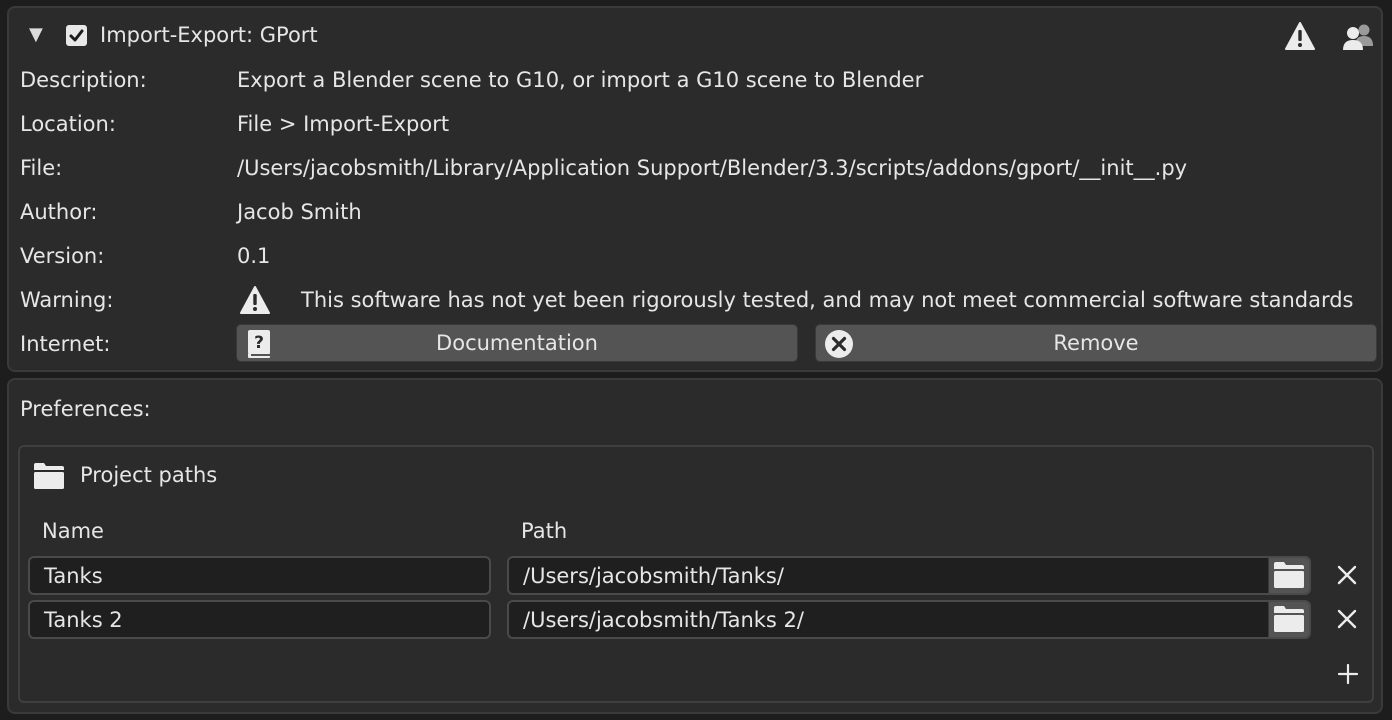 The image size is (1392, 720). What do you see at coordinates (41, 168) in the screenshot?
I see `file-label: File:` at bounding box center [41, 168].